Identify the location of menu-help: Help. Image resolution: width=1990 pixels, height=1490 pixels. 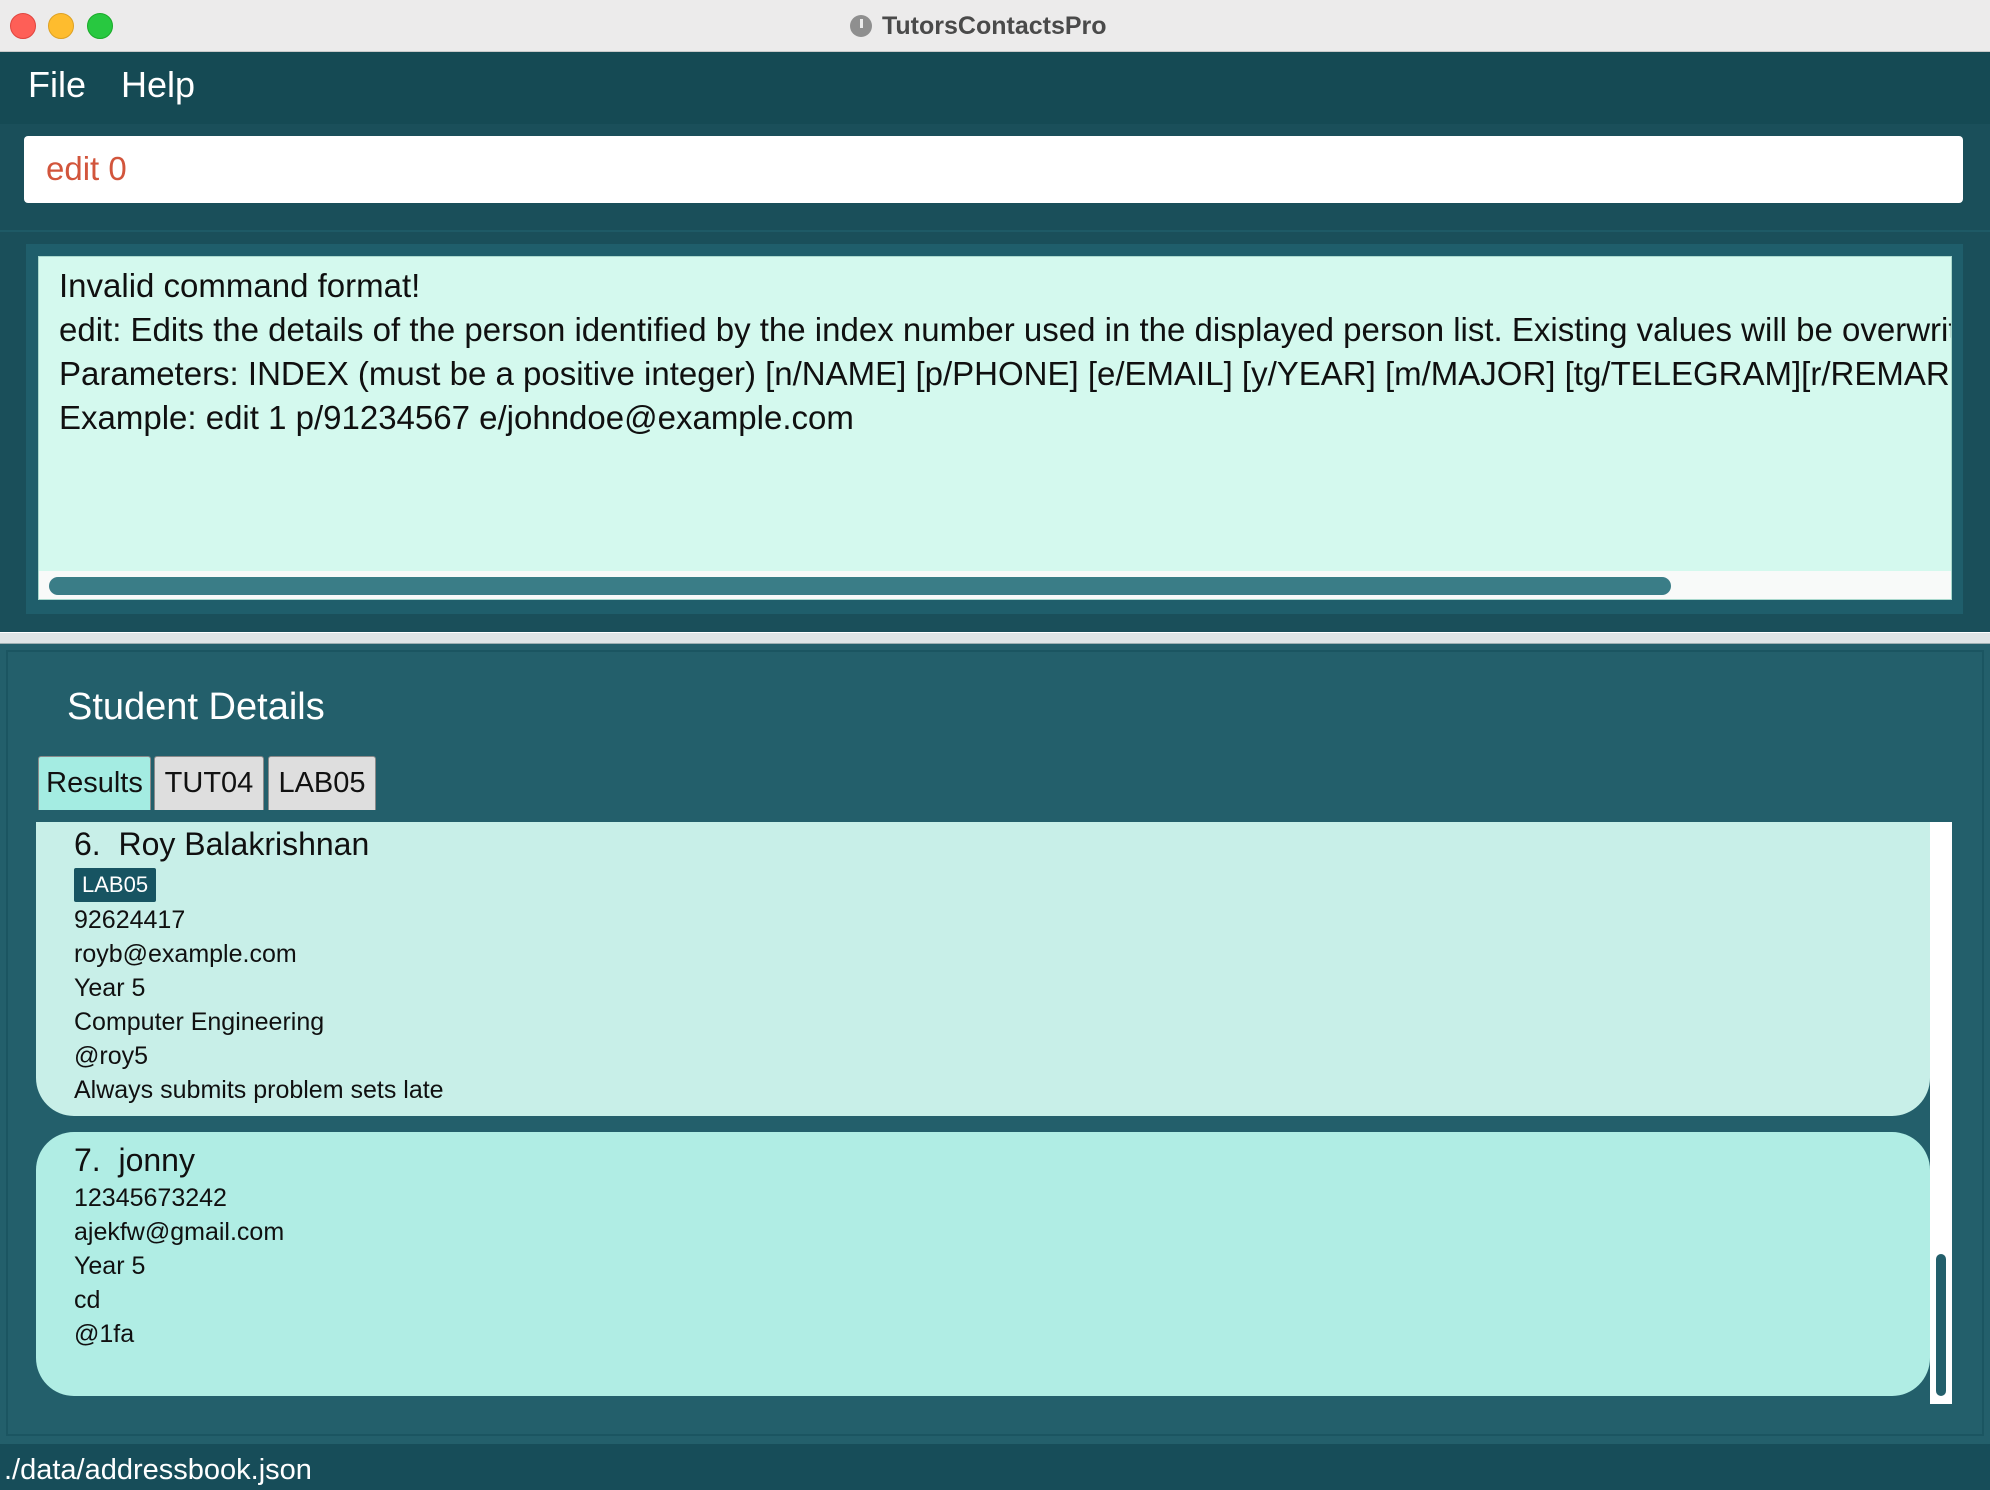
(158, 85).